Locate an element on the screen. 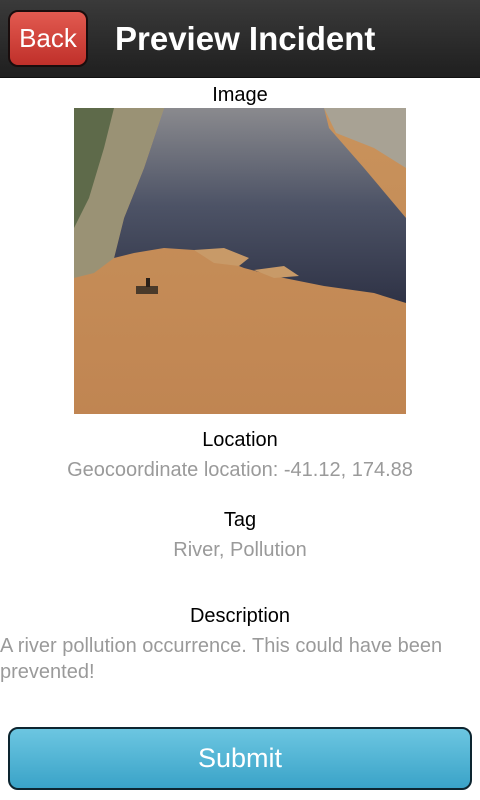  back-button: Back is located at coordinates (48, 38).